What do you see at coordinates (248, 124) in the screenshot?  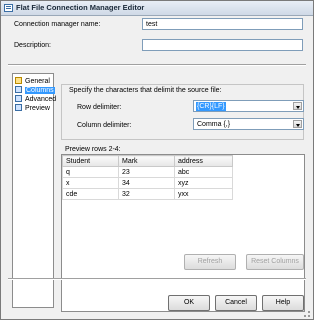 I see `column-delimiter-select: Comma {,}` at bounding box center [248, 124].